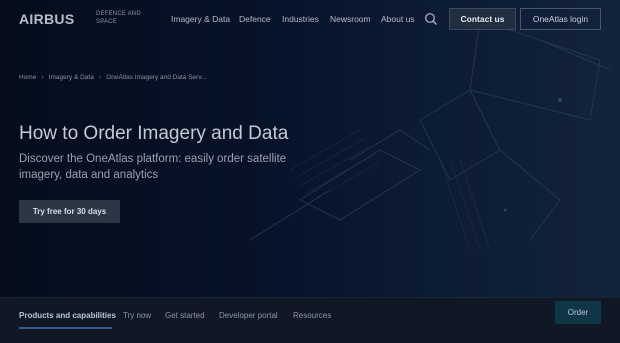 This screenshot has height=343, width=620. Describe the element at coordinates (398, 19) in the screenshot. I see `nav-item-about-us: About us` at that location.